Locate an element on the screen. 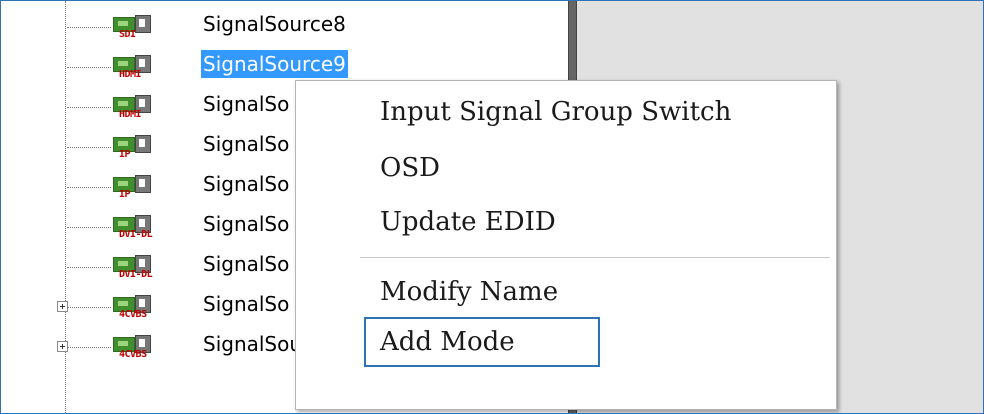  menu-item-osd: OSD is located at coordinates (410, 168).